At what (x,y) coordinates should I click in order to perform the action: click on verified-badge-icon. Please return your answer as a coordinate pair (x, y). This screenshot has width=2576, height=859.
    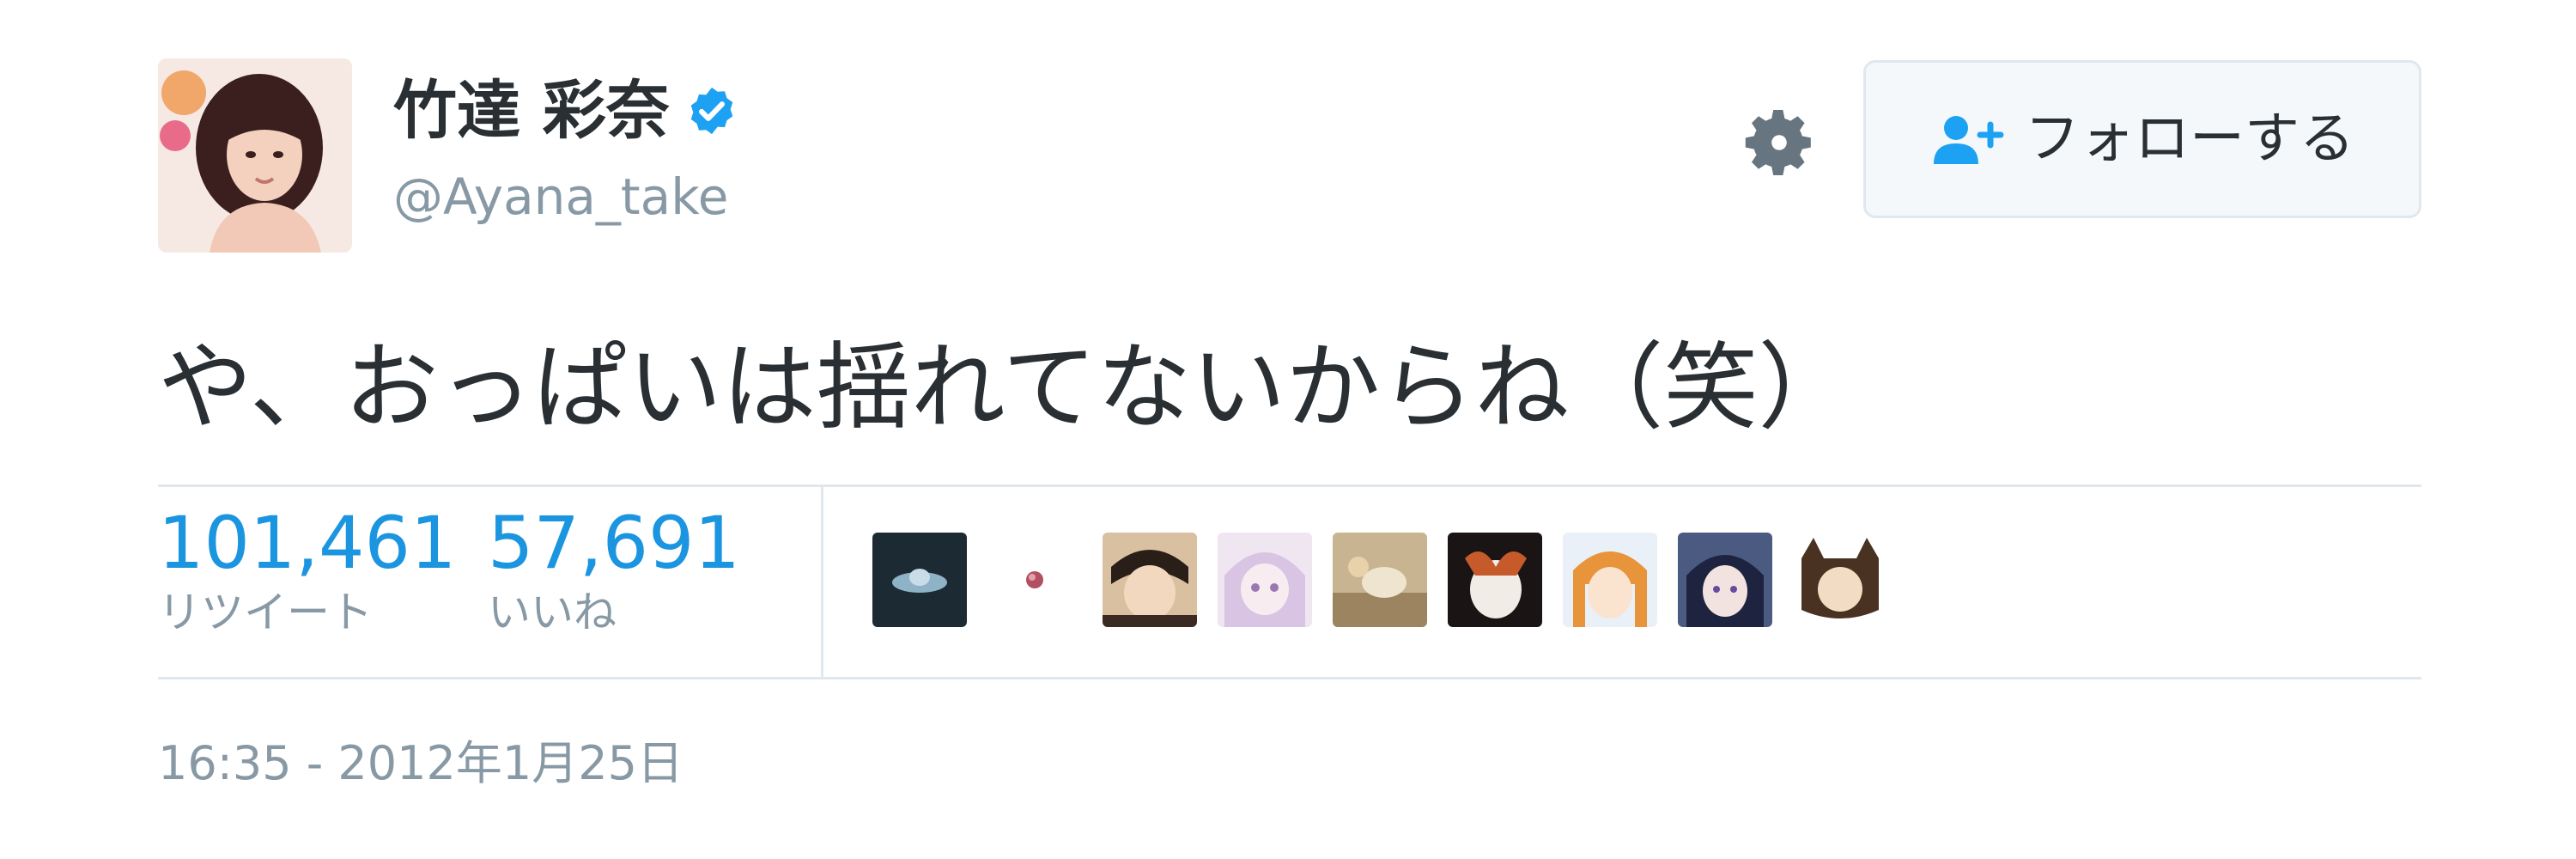
    Looking at the image, I should click on (711, 110).